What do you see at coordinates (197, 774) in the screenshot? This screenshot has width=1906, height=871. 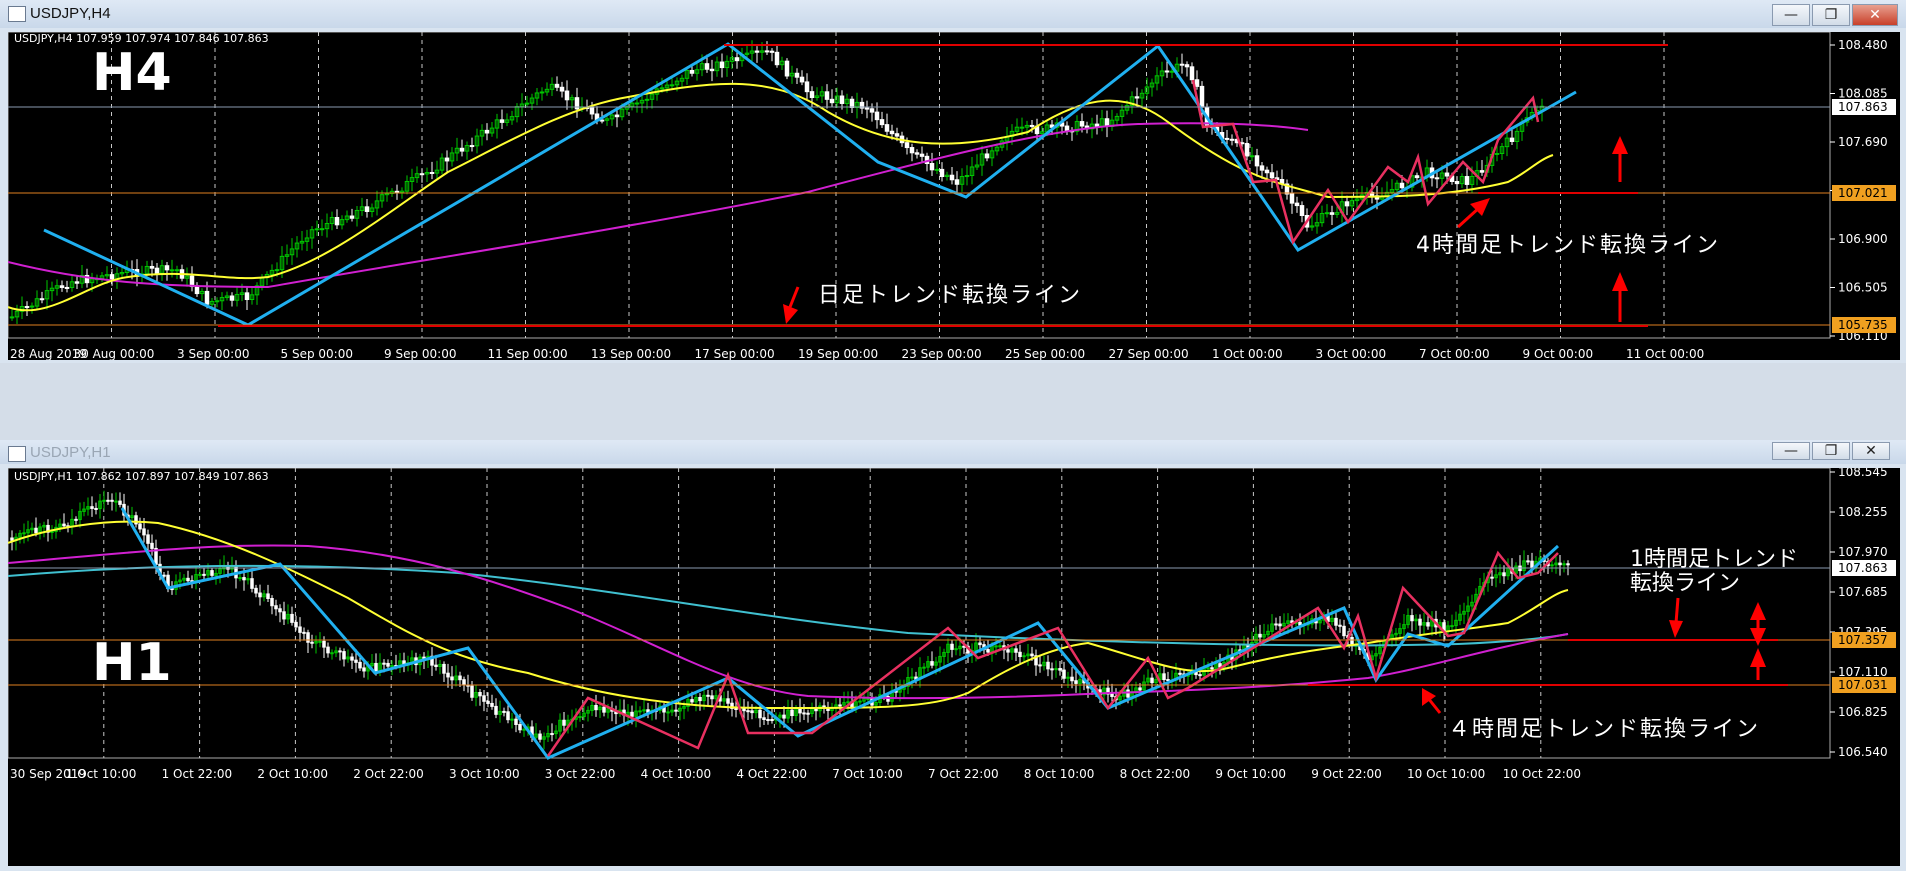 I see `h1-date-label: 1 Oct 22:00` at bounding box center [197, 774].